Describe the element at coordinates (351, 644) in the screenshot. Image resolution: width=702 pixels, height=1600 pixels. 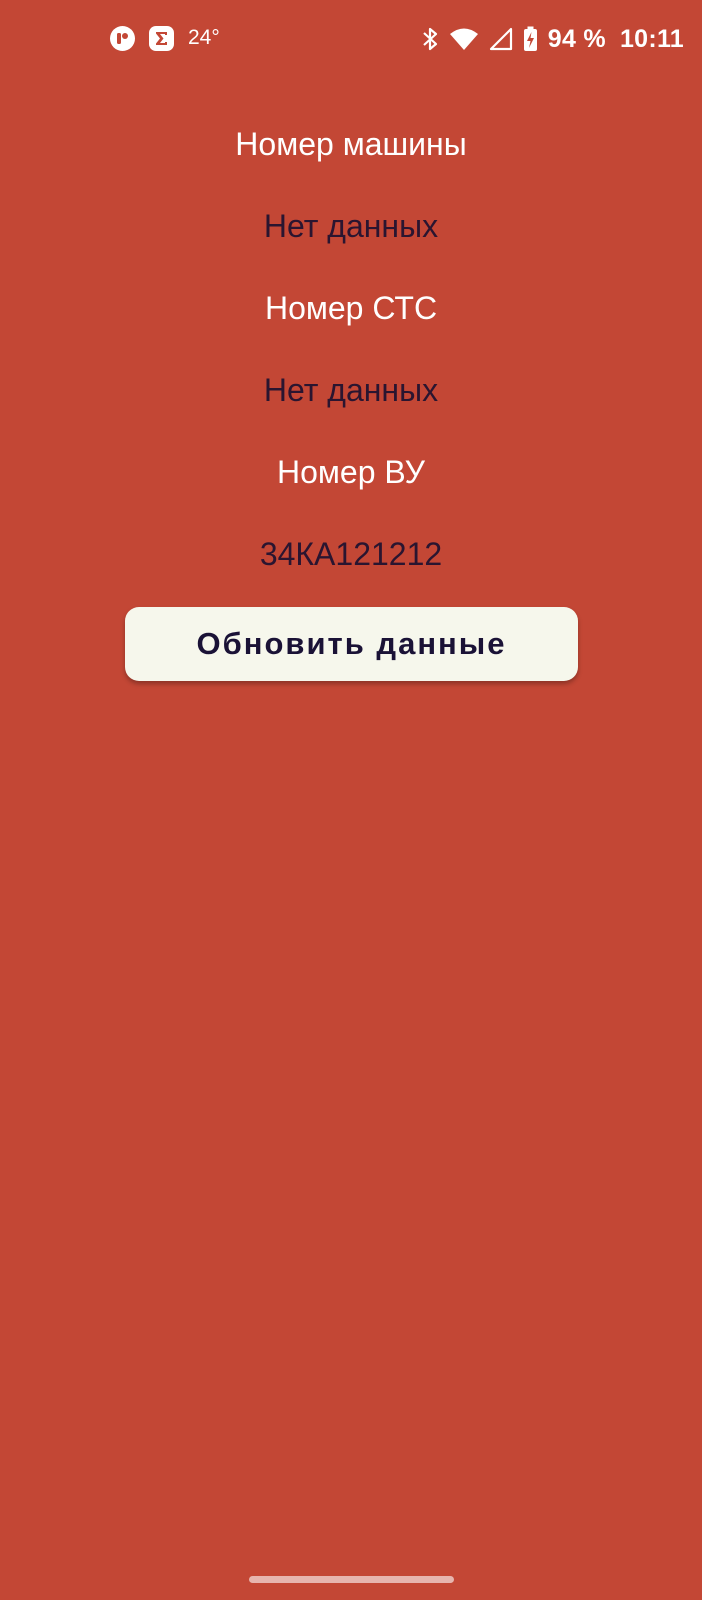
I see `refresh-data-button: Обновить данные` at that location.